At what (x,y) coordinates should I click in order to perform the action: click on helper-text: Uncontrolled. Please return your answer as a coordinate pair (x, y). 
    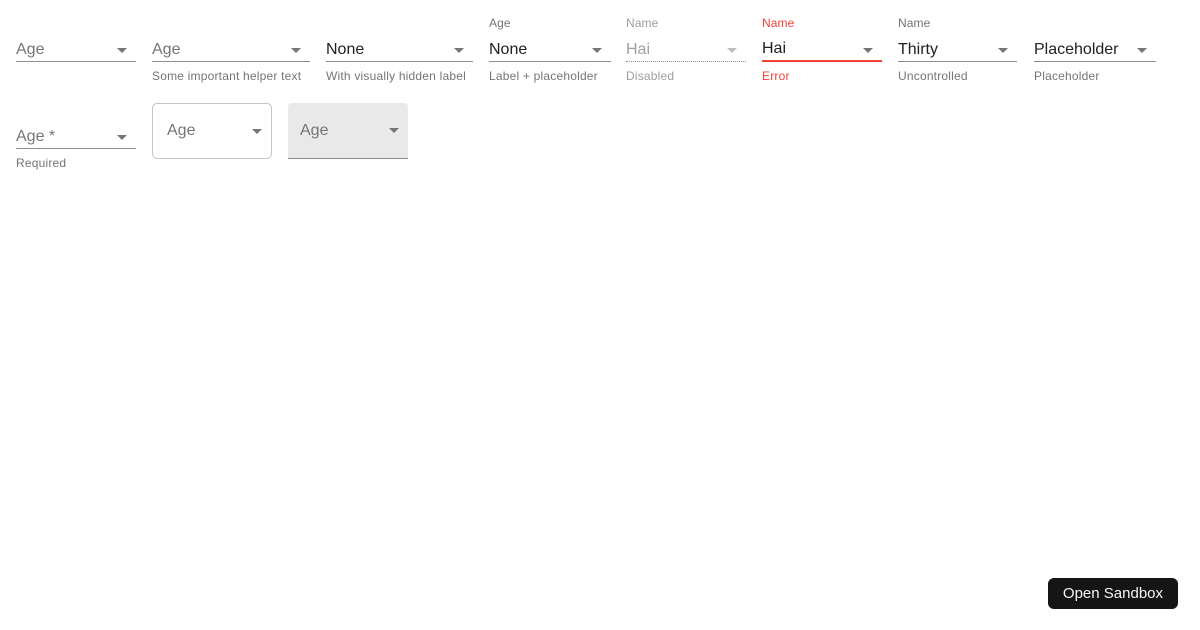
    Looking at the image, I should click on (933, 76).